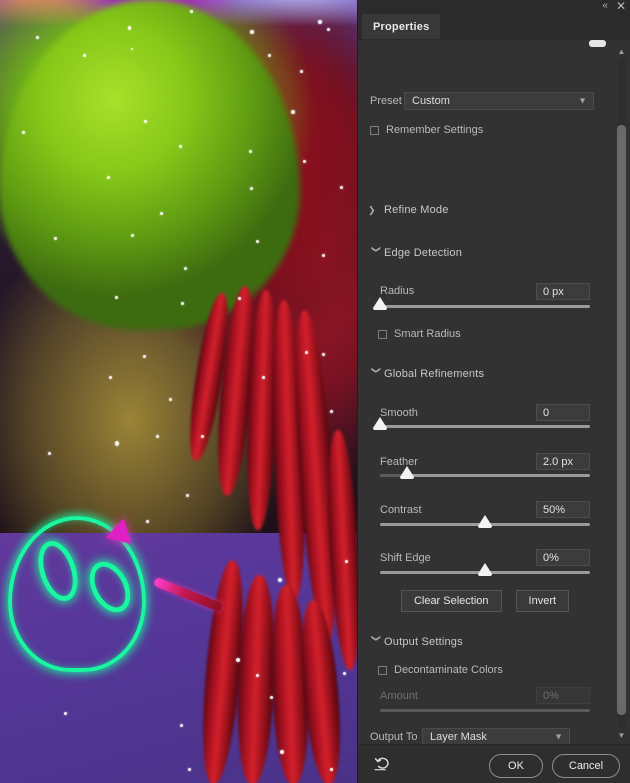 This screenshot has width=630, height=783. I want to click on decontaminate-colors-checkbox: Decontaminate Colors, so click(440, 670).